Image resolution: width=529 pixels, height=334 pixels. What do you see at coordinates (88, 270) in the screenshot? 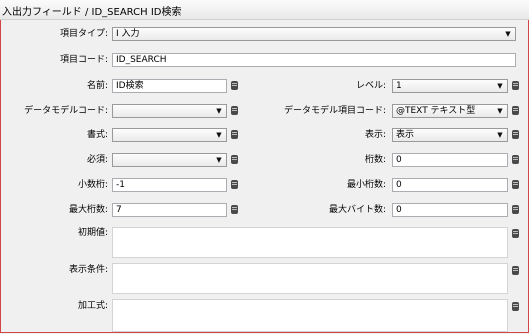
I see `display-condition-label: 表示条件:` at bounding box center [88, 270].